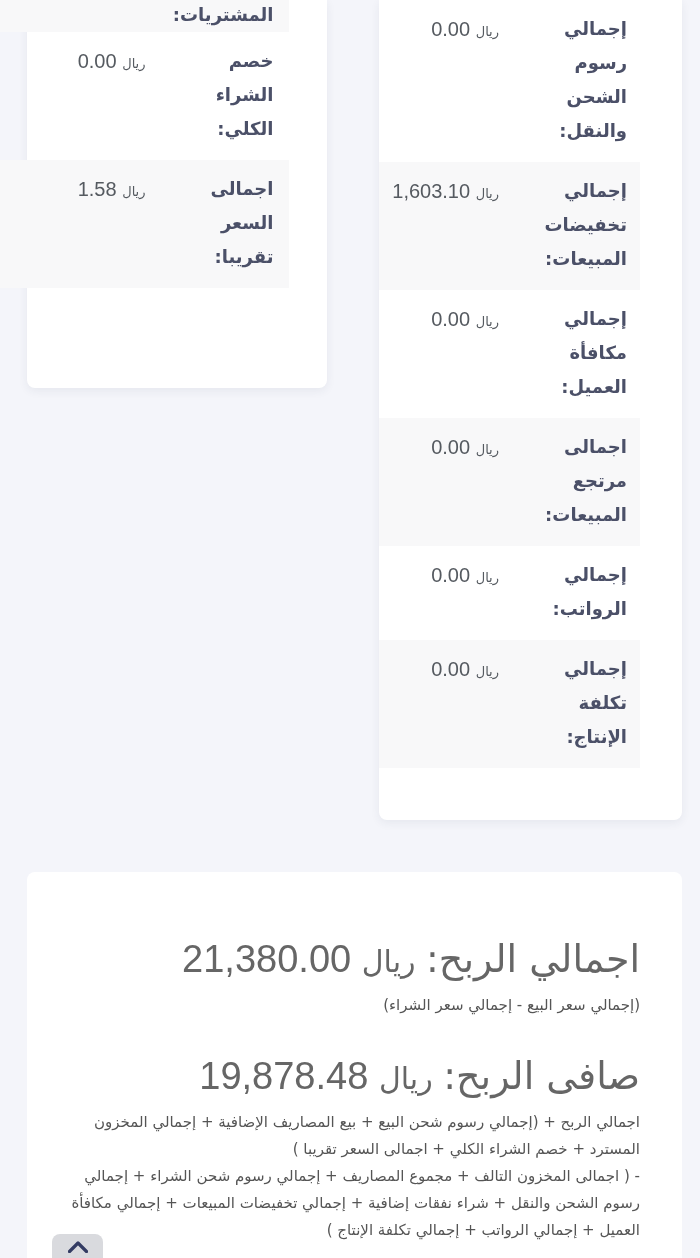  I want to click on row-label: إجمالي مكافأة العميل:, so click(594, 353).